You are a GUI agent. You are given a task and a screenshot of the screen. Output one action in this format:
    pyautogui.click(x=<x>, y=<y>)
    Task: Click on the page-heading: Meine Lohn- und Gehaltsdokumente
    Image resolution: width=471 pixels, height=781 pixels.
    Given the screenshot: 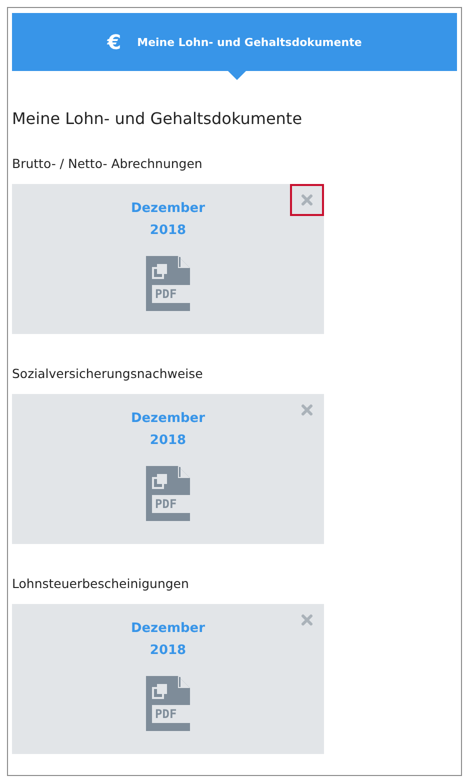 What is the action you would take?
    pyautogui.click(x=157, y=118)
    